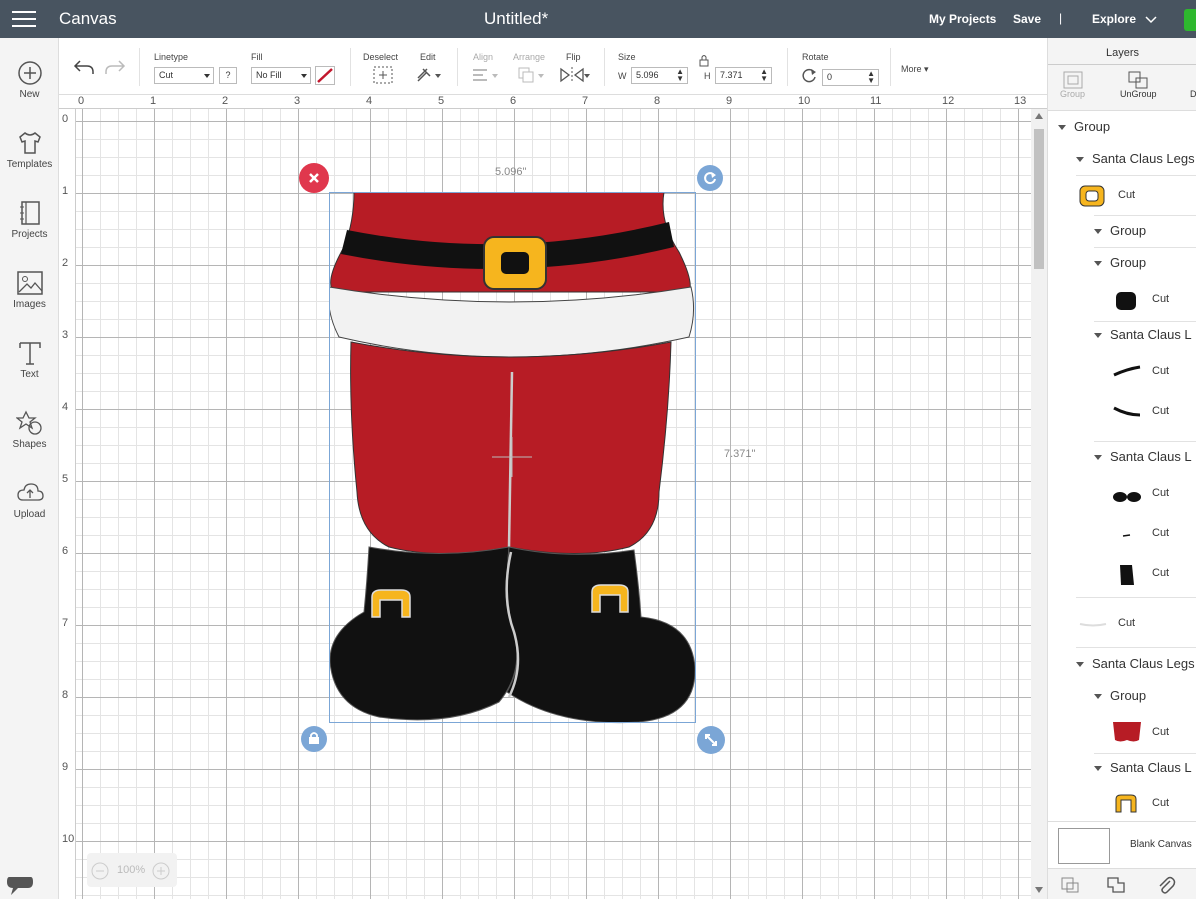  I want to click on scroll-up-icon, so click(1039, 116).